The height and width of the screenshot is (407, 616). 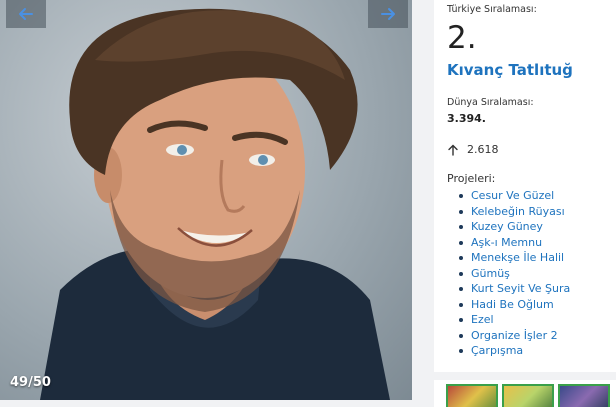 What do you see at coordinates (462, 38) in the screenshot?
I see `turkey-rank-value: 2.` at bounding box center [462, 38].